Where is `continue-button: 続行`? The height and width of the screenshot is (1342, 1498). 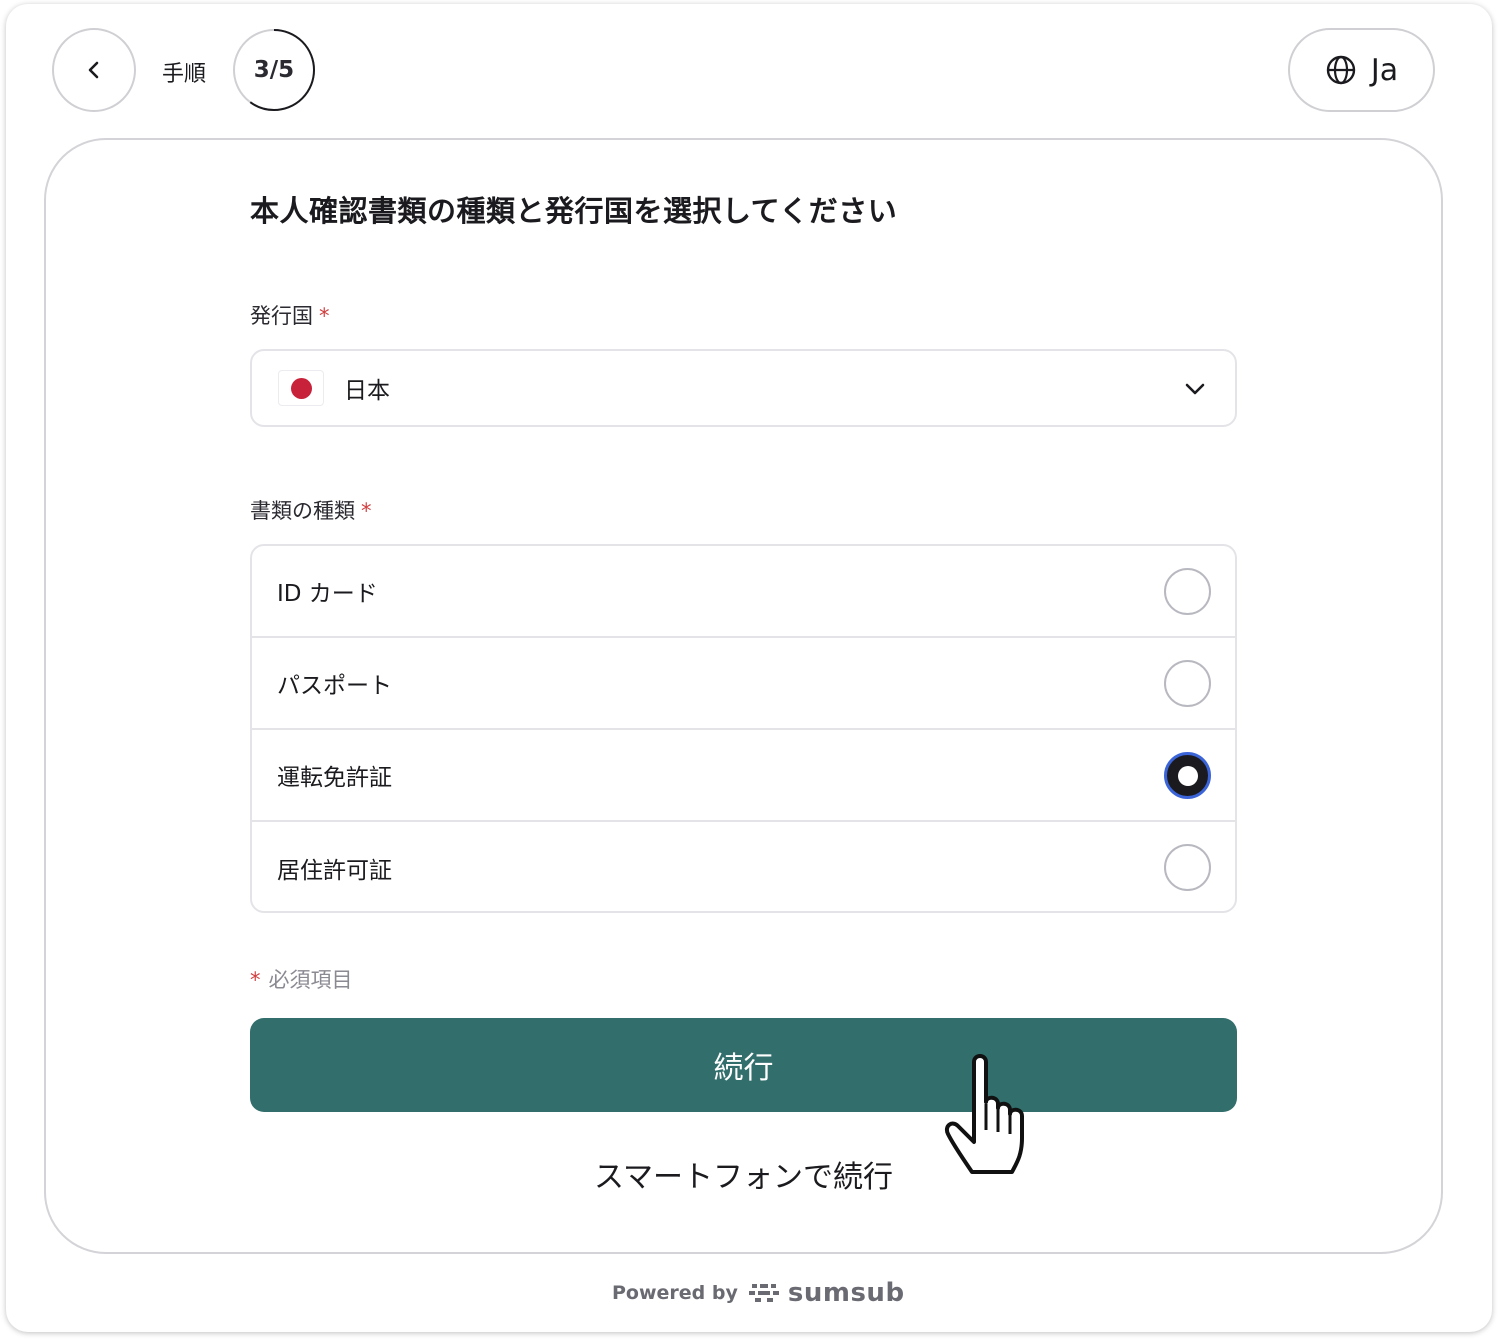
continue-button: 続行 is located at coordinates (743, 1065).